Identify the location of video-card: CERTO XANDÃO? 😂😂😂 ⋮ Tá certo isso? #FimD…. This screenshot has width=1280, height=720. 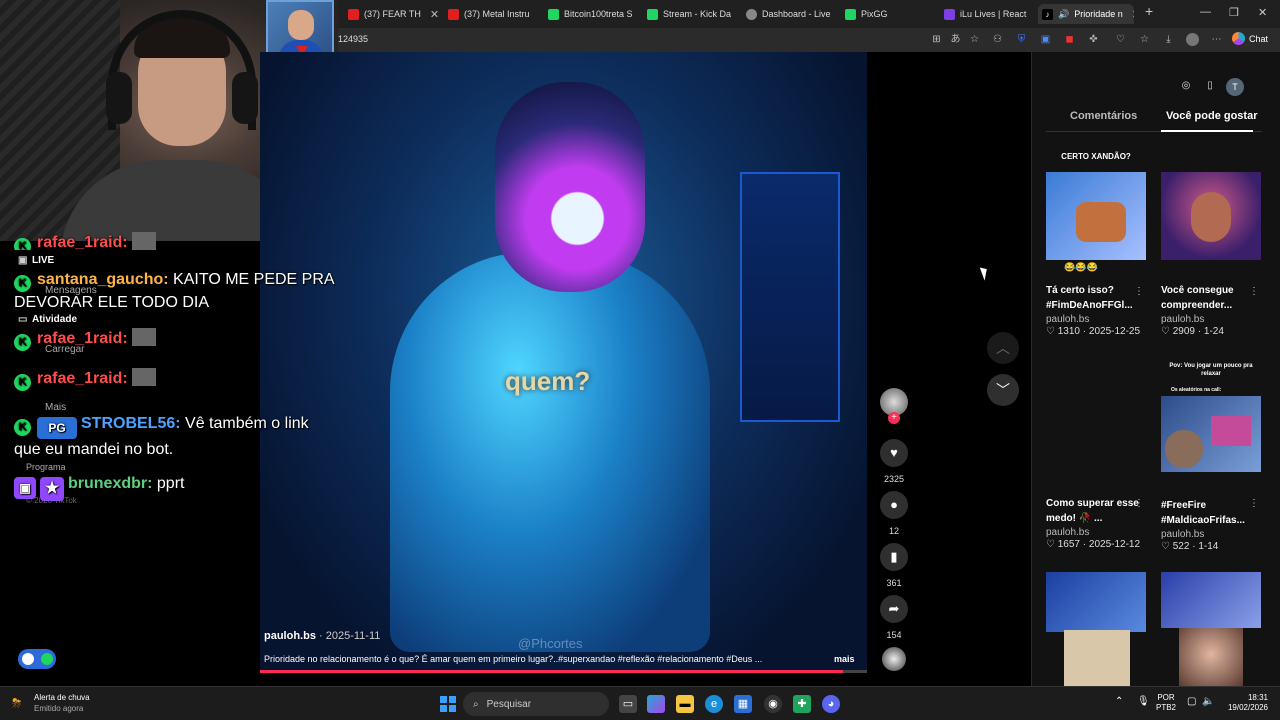
(1096, 243).